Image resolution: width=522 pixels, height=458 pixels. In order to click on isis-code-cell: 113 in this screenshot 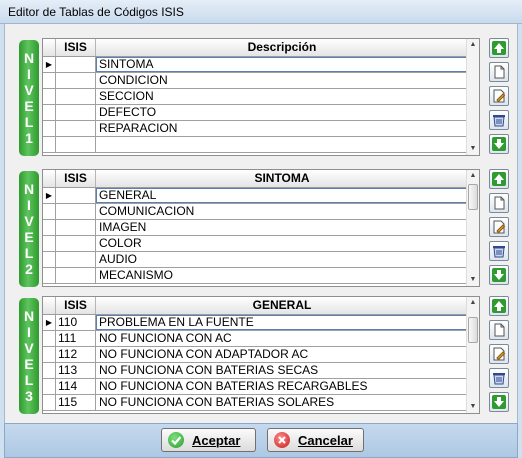, I will do `click(76, 370)`.